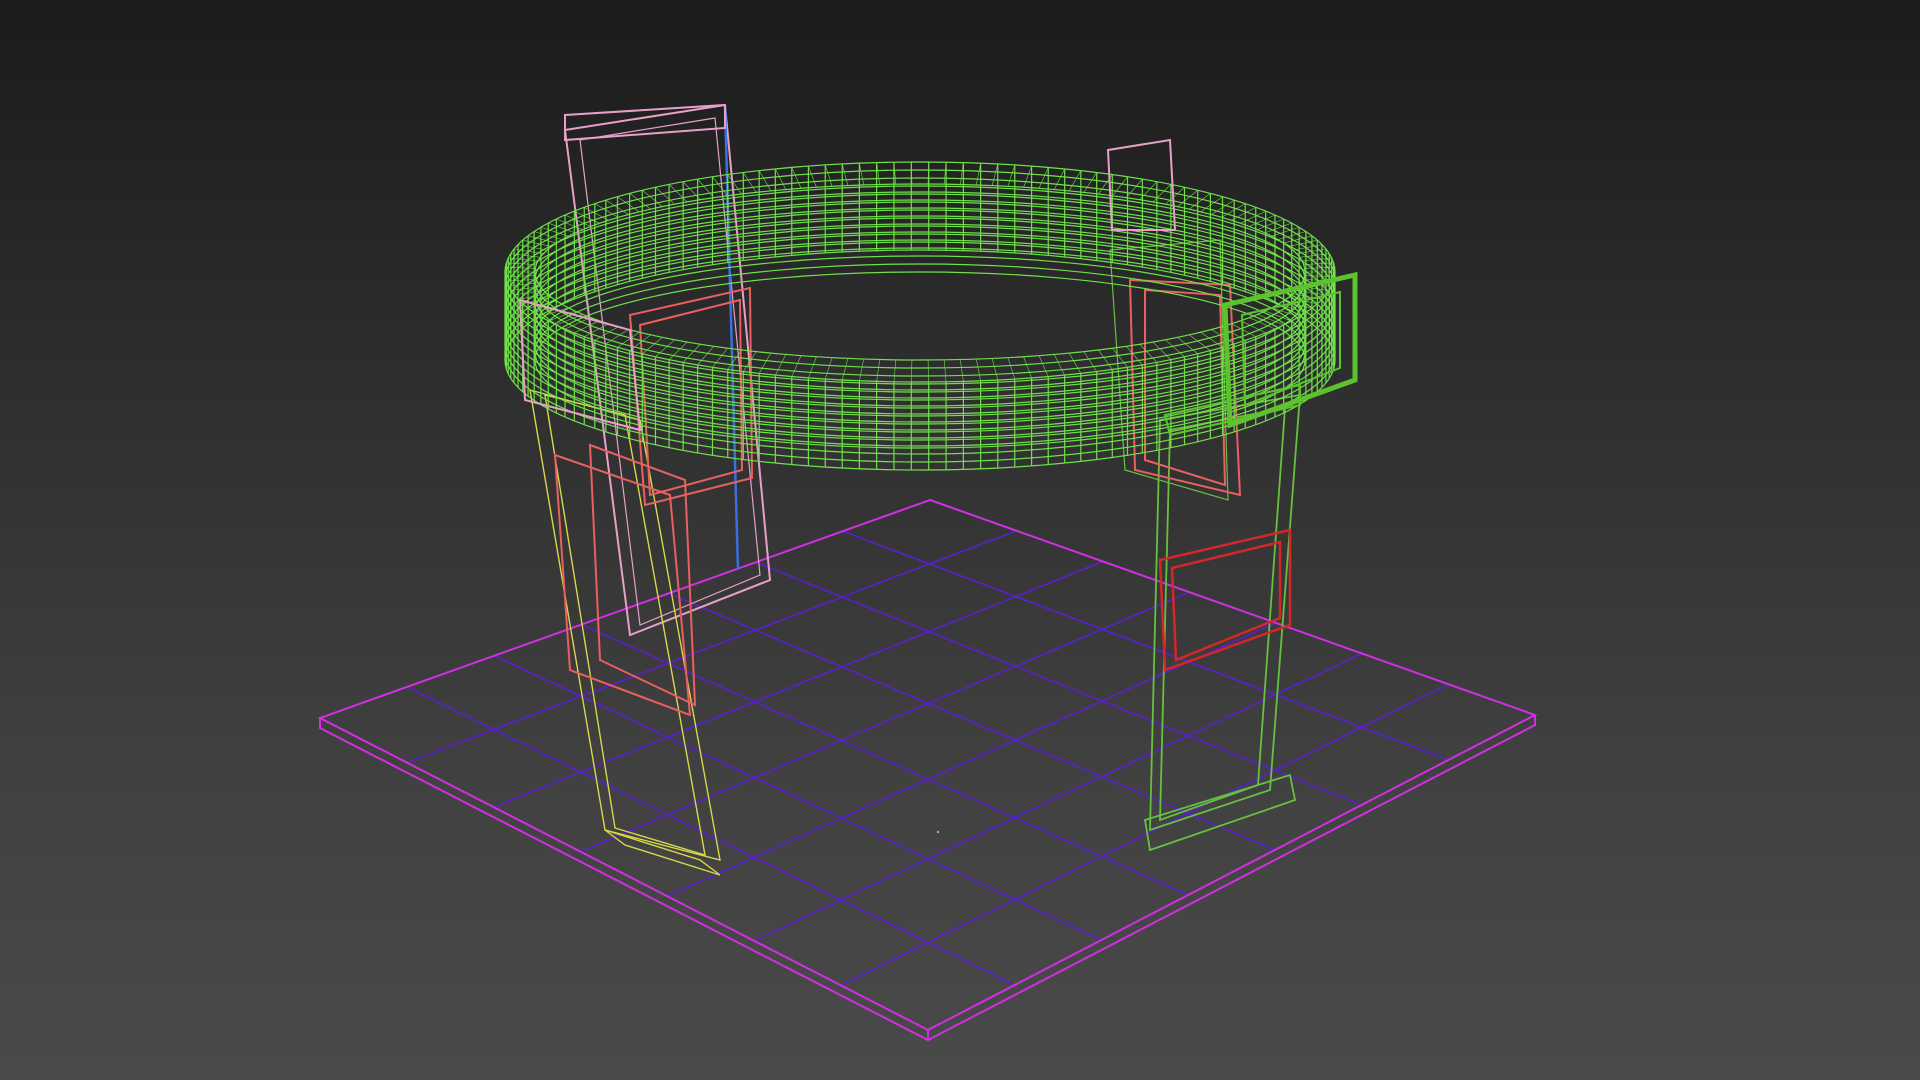 The width and height of the screenshot is (1920, 1080). Describe the element at coordinates (938, 832) in the screenshot. I see `pivot-point` at that location.